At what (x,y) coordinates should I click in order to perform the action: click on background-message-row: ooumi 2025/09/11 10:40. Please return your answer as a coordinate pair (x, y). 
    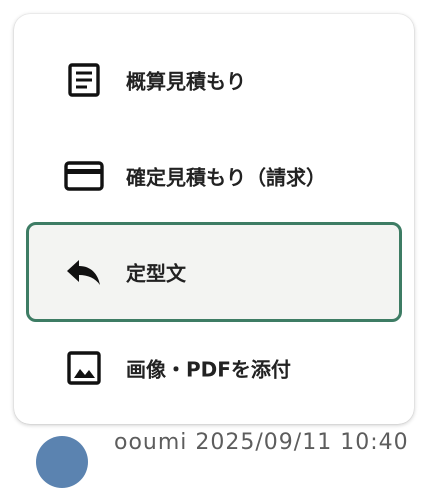
    Looking at the image, I should click on (228, 458).